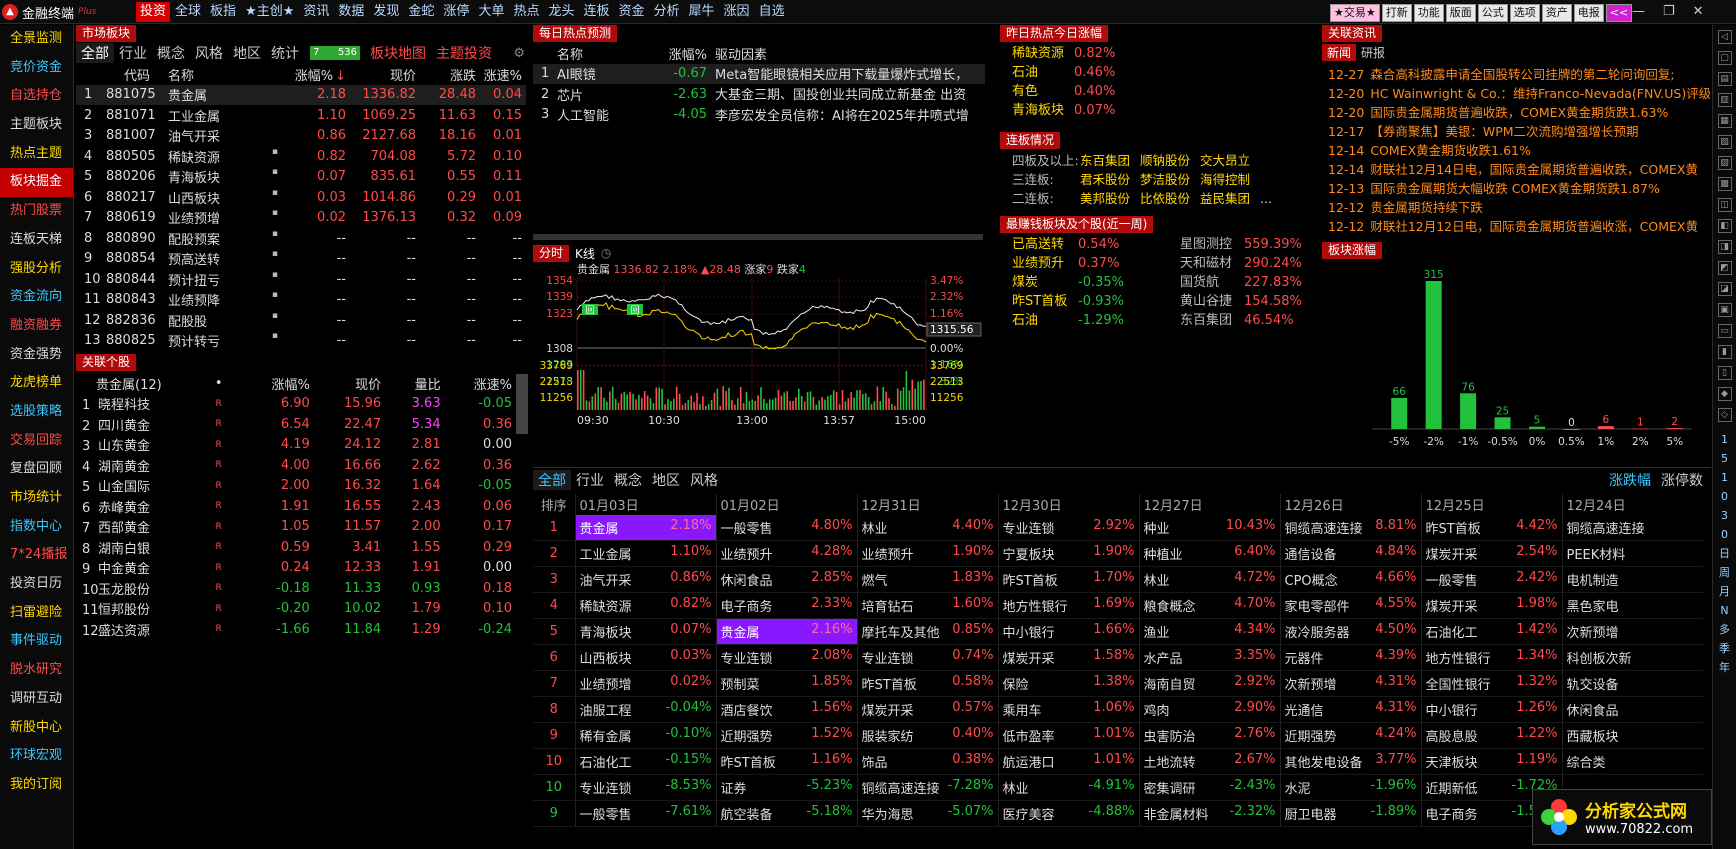 This screenshot has height=849, width=1736. I want to click on tool-icon: ▮, so click(1724, 352).